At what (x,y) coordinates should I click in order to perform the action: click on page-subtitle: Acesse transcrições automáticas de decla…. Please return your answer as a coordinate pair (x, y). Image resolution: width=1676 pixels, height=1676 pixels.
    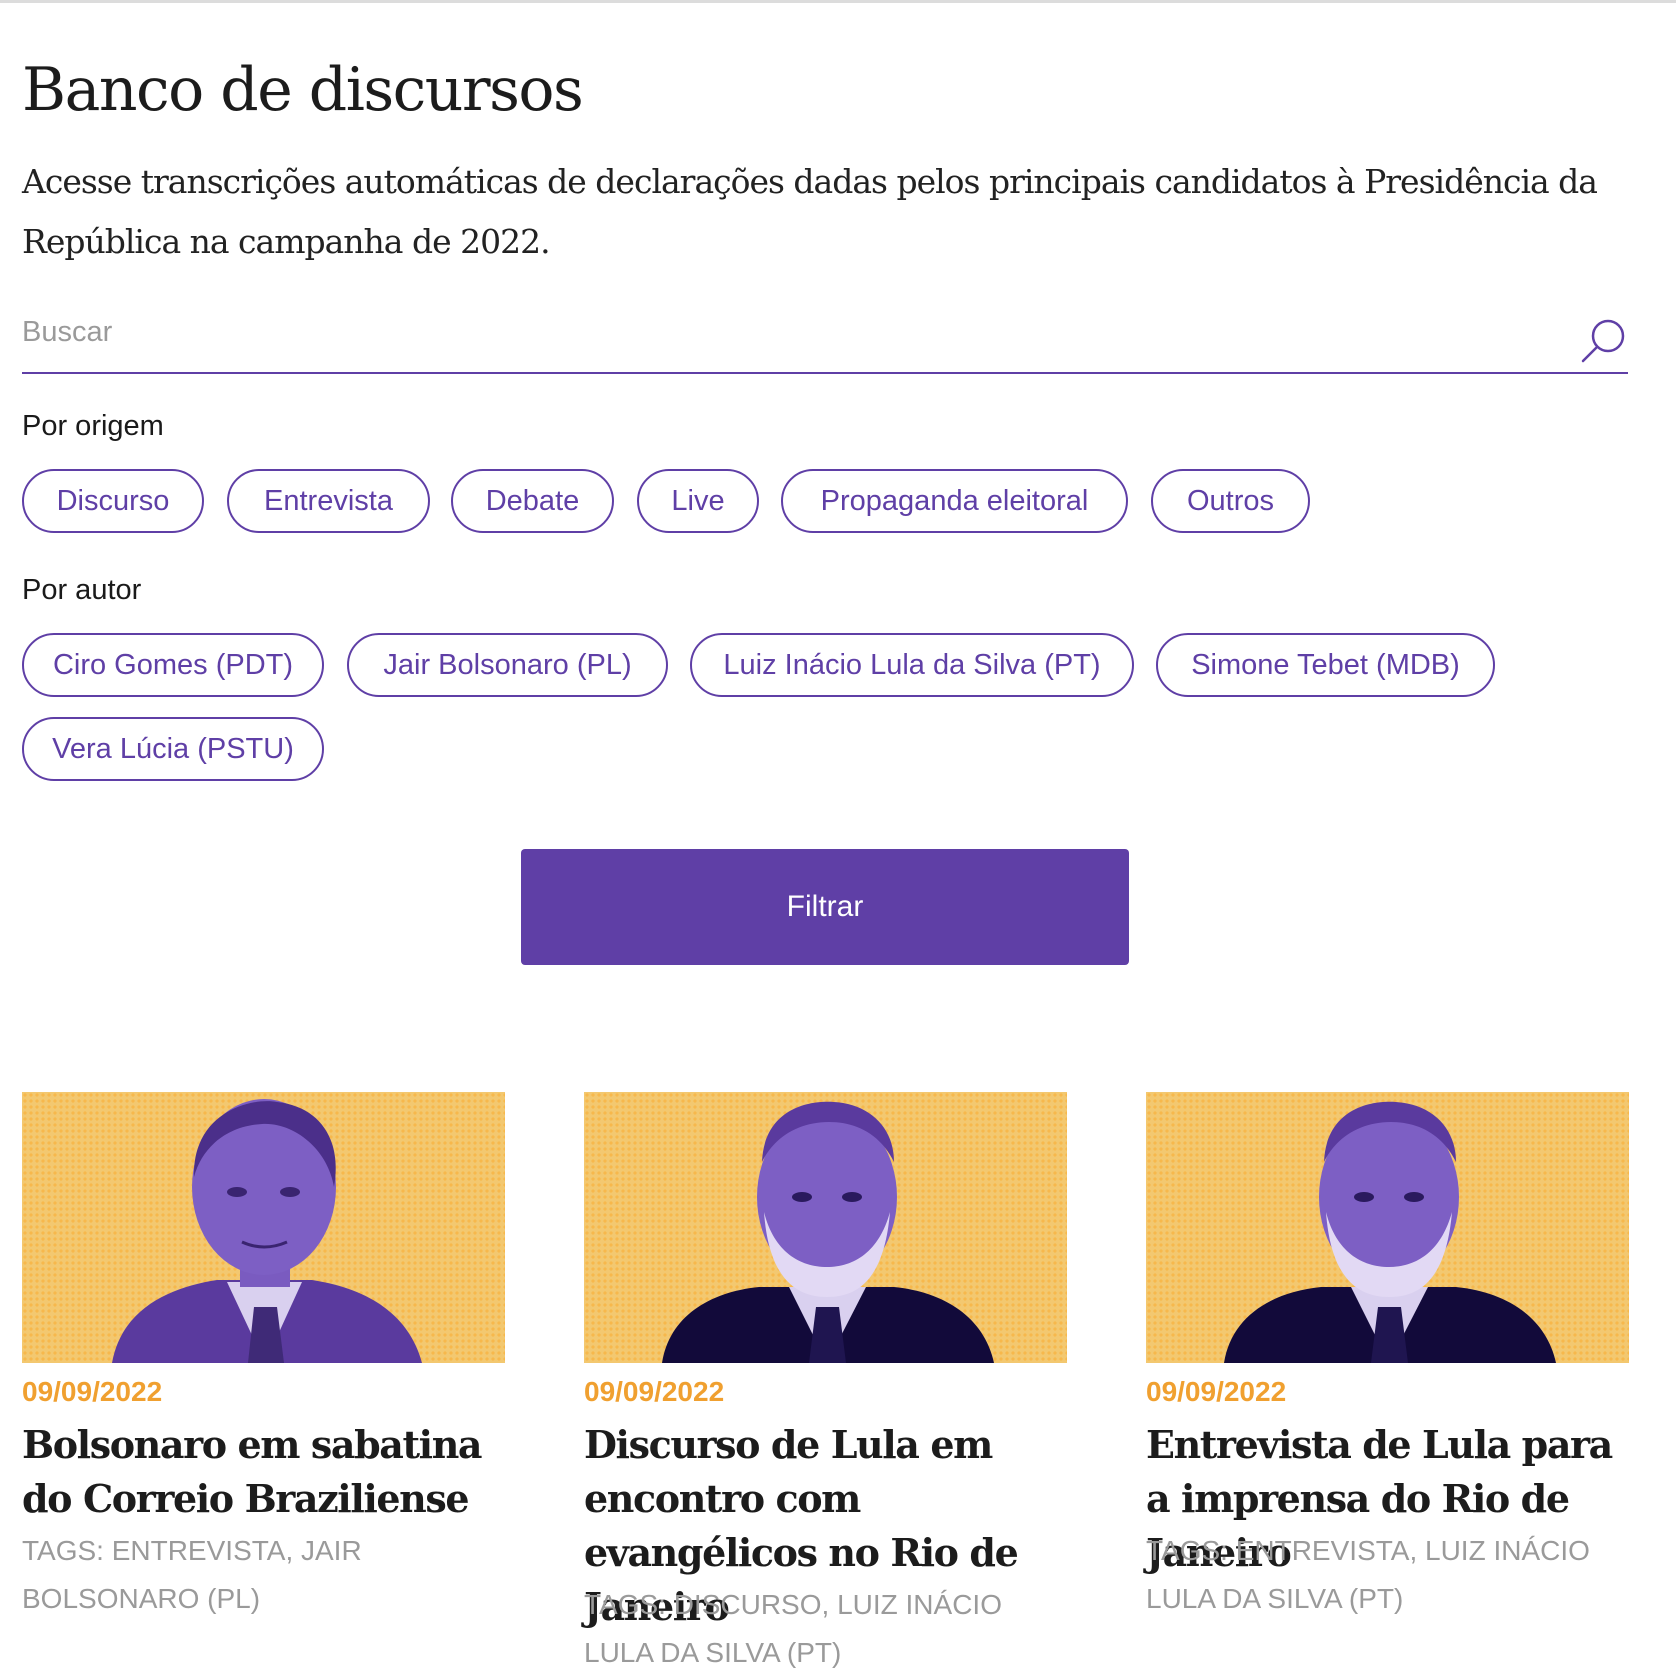
    Looking at the image, I should click on (810, 211).